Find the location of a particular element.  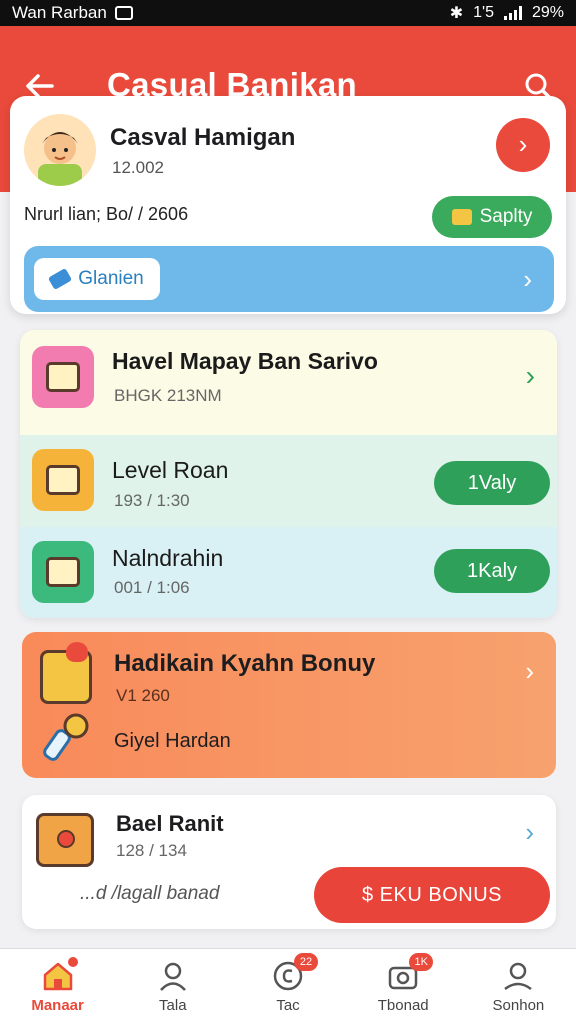

profile-icon is located at coordinates (518, 976).